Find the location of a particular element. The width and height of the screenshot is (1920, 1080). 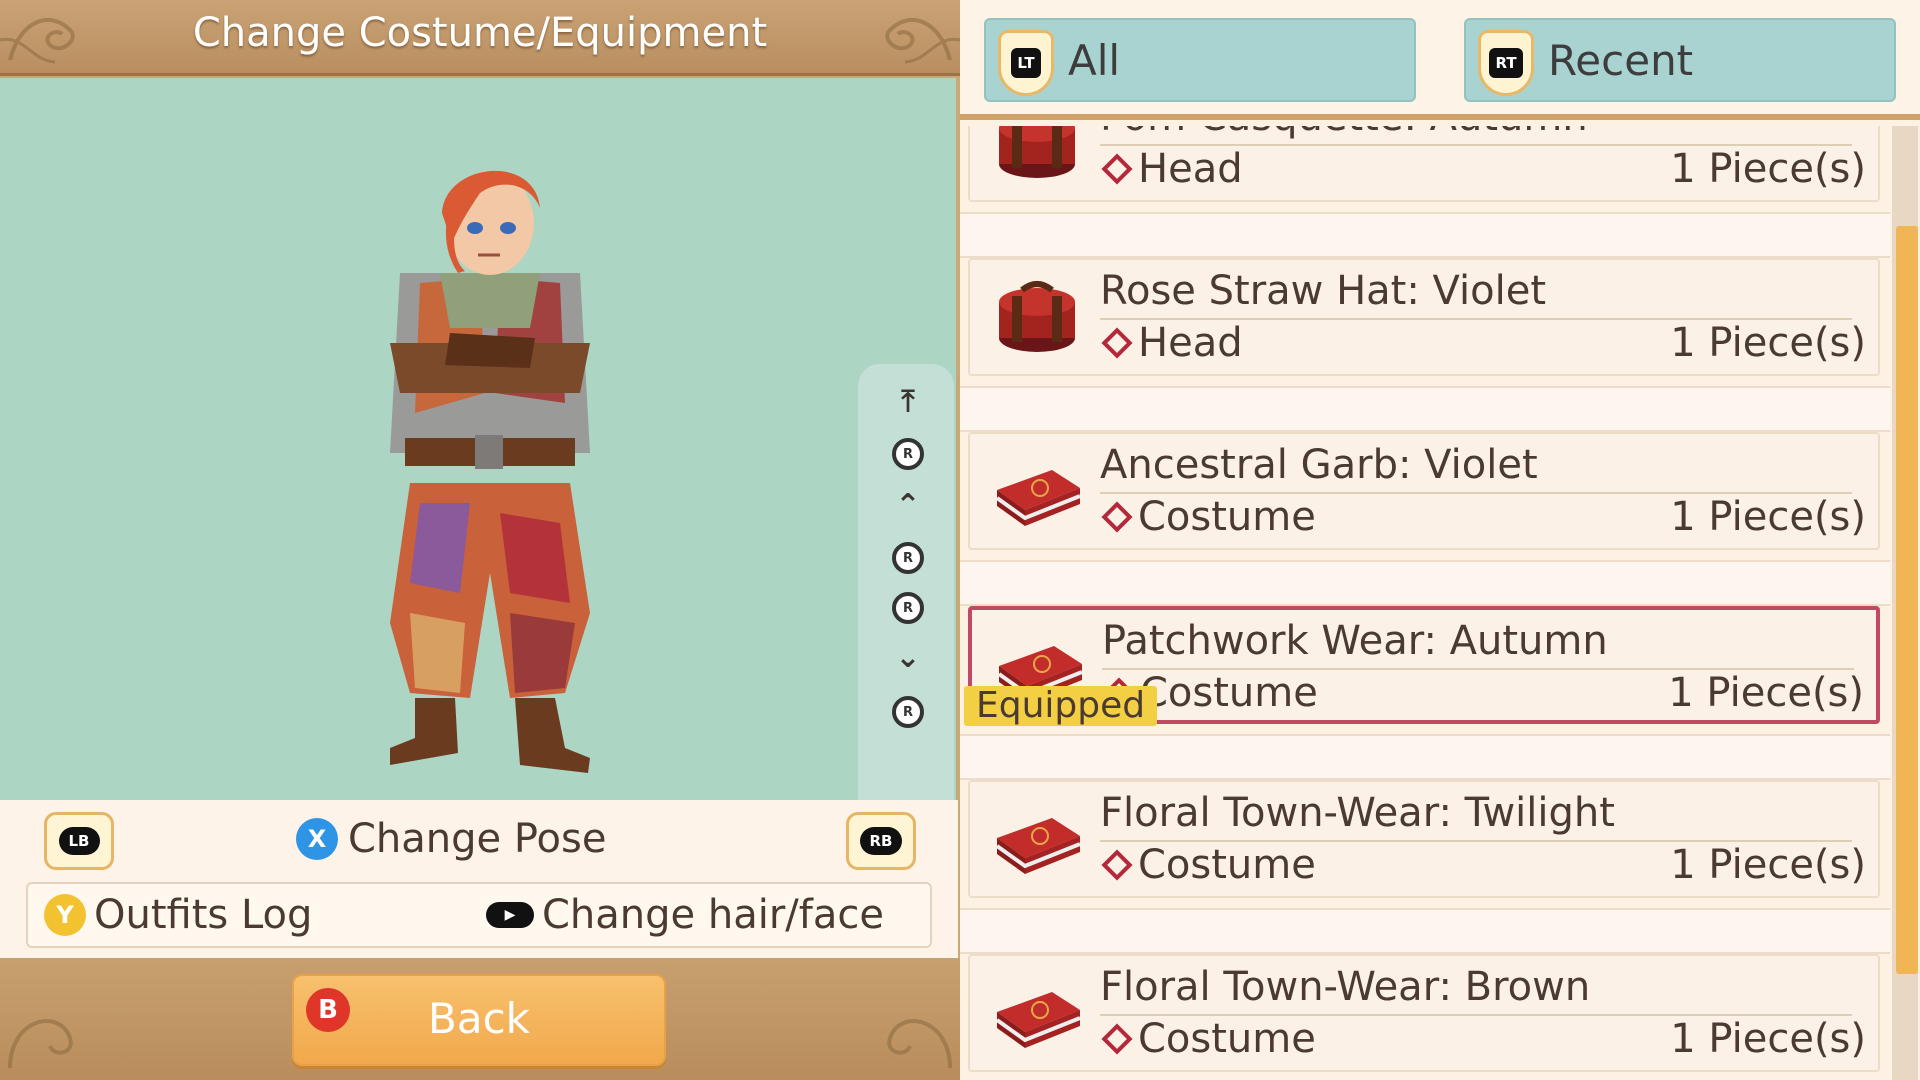

tab-all-label: All is located at coordinates (1094, 60).